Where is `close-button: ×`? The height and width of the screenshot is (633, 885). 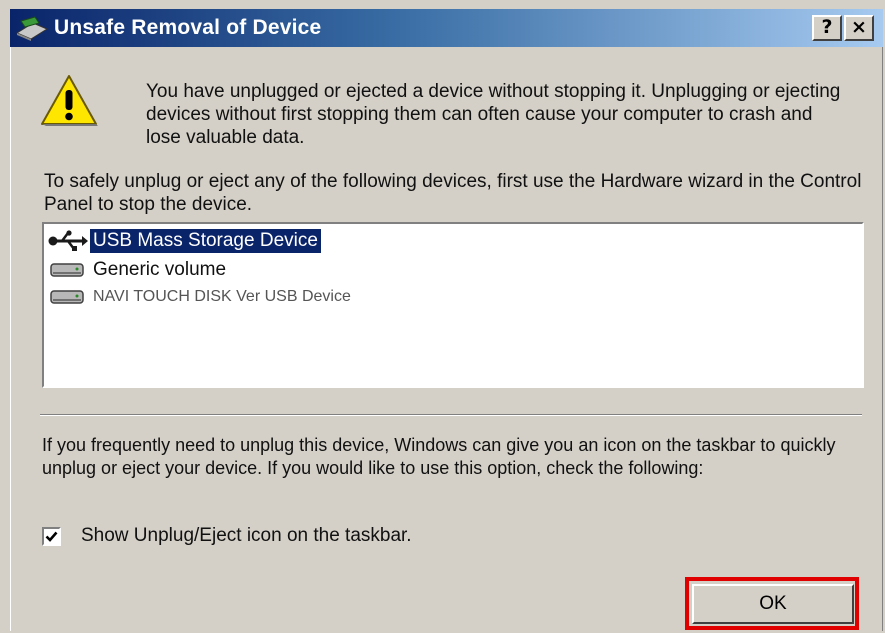
close-button: × is located at coordinates (859, 28).